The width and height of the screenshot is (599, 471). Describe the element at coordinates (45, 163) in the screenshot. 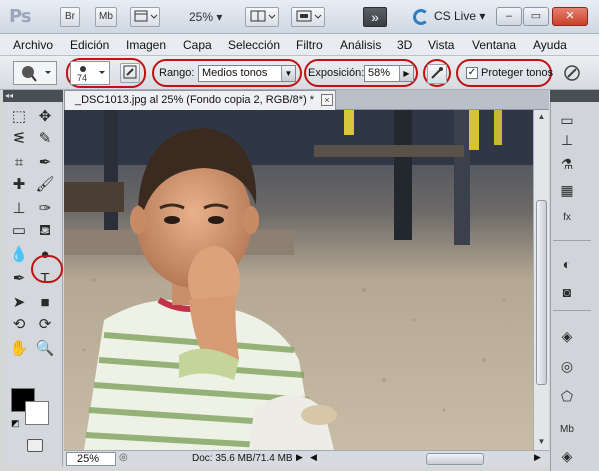

I see `eyedropper-tool-icon: ✒` at that location.